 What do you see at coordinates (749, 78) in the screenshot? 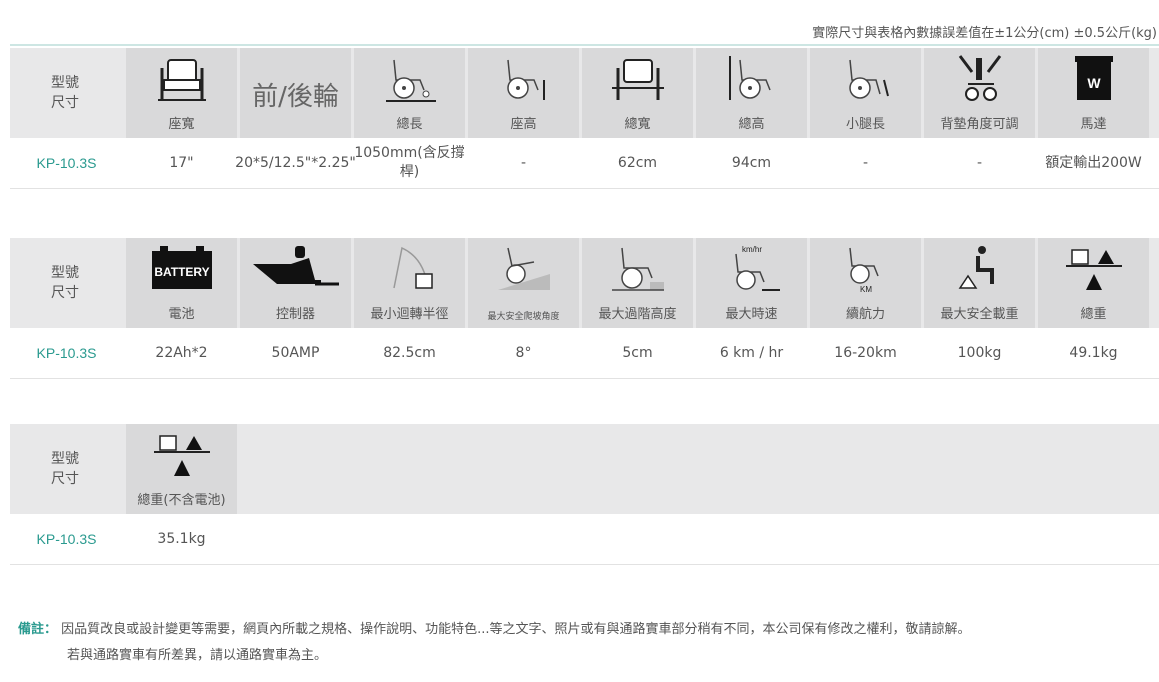
I see `total-height-icon` at bounding box center [749, 78].